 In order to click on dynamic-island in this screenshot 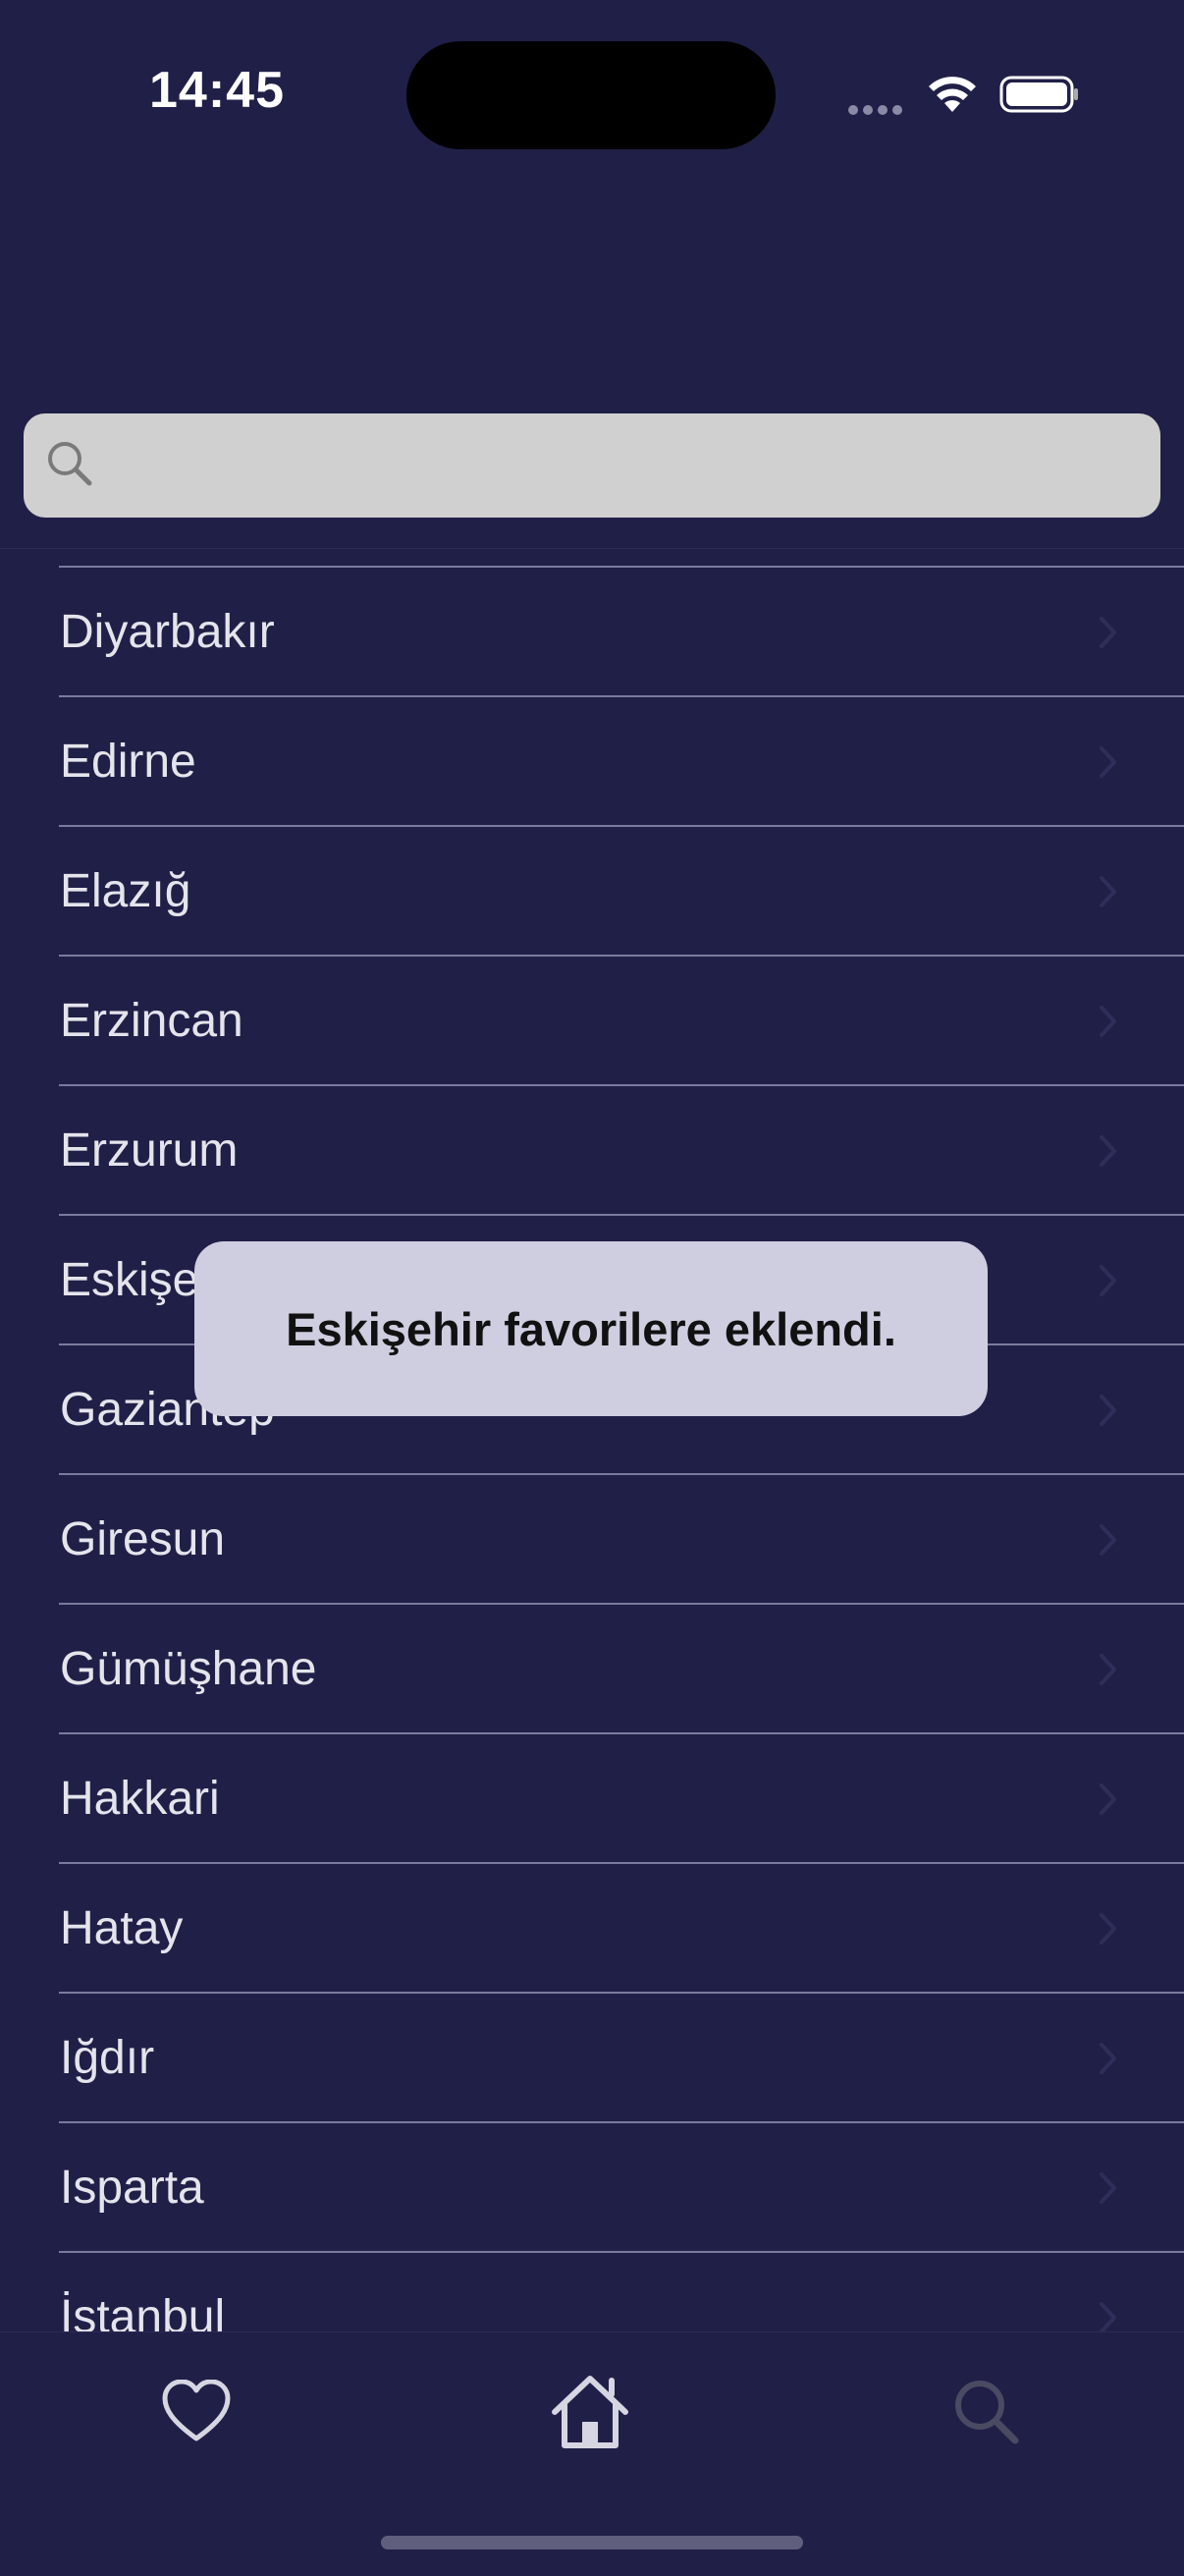, I will do `click(591, 95)`.